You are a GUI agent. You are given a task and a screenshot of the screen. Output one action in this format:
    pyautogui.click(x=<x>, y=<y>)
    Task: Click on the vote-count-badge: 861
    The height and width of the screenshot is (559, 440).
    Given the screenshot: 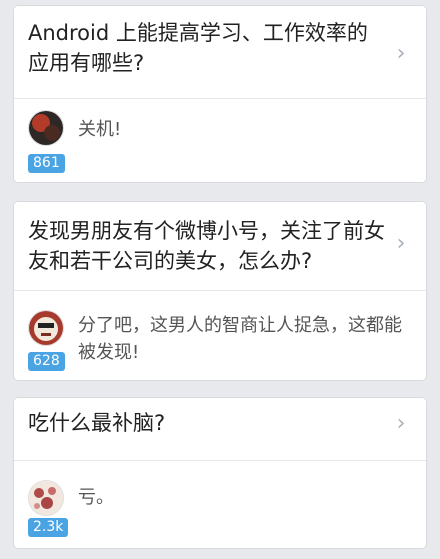 What is the action you would take?
    pyautogui.click(x=46, y=163)
    